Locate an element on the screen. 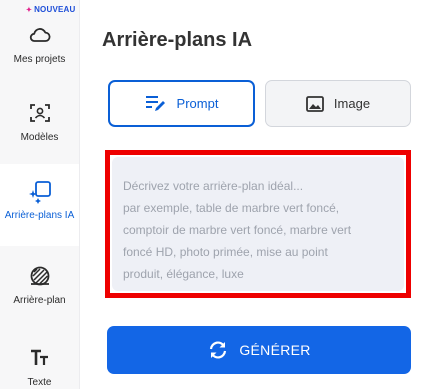  prompt-placeholder-line: produit, élégance, luxe is located at coordinates (183, 274).